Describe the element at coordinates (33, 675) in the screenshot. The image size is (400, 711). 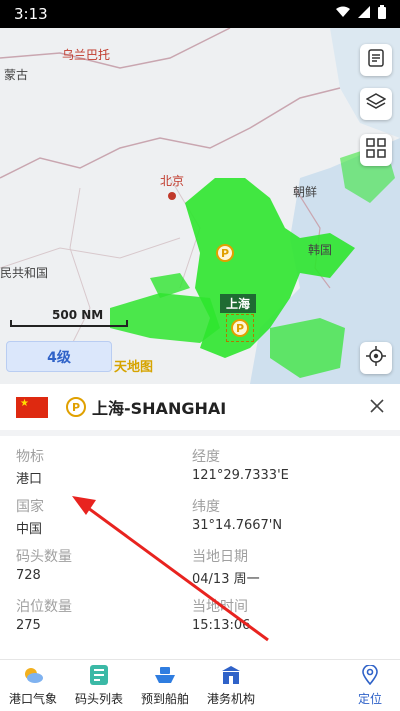
I see `weather-icon` at that location.